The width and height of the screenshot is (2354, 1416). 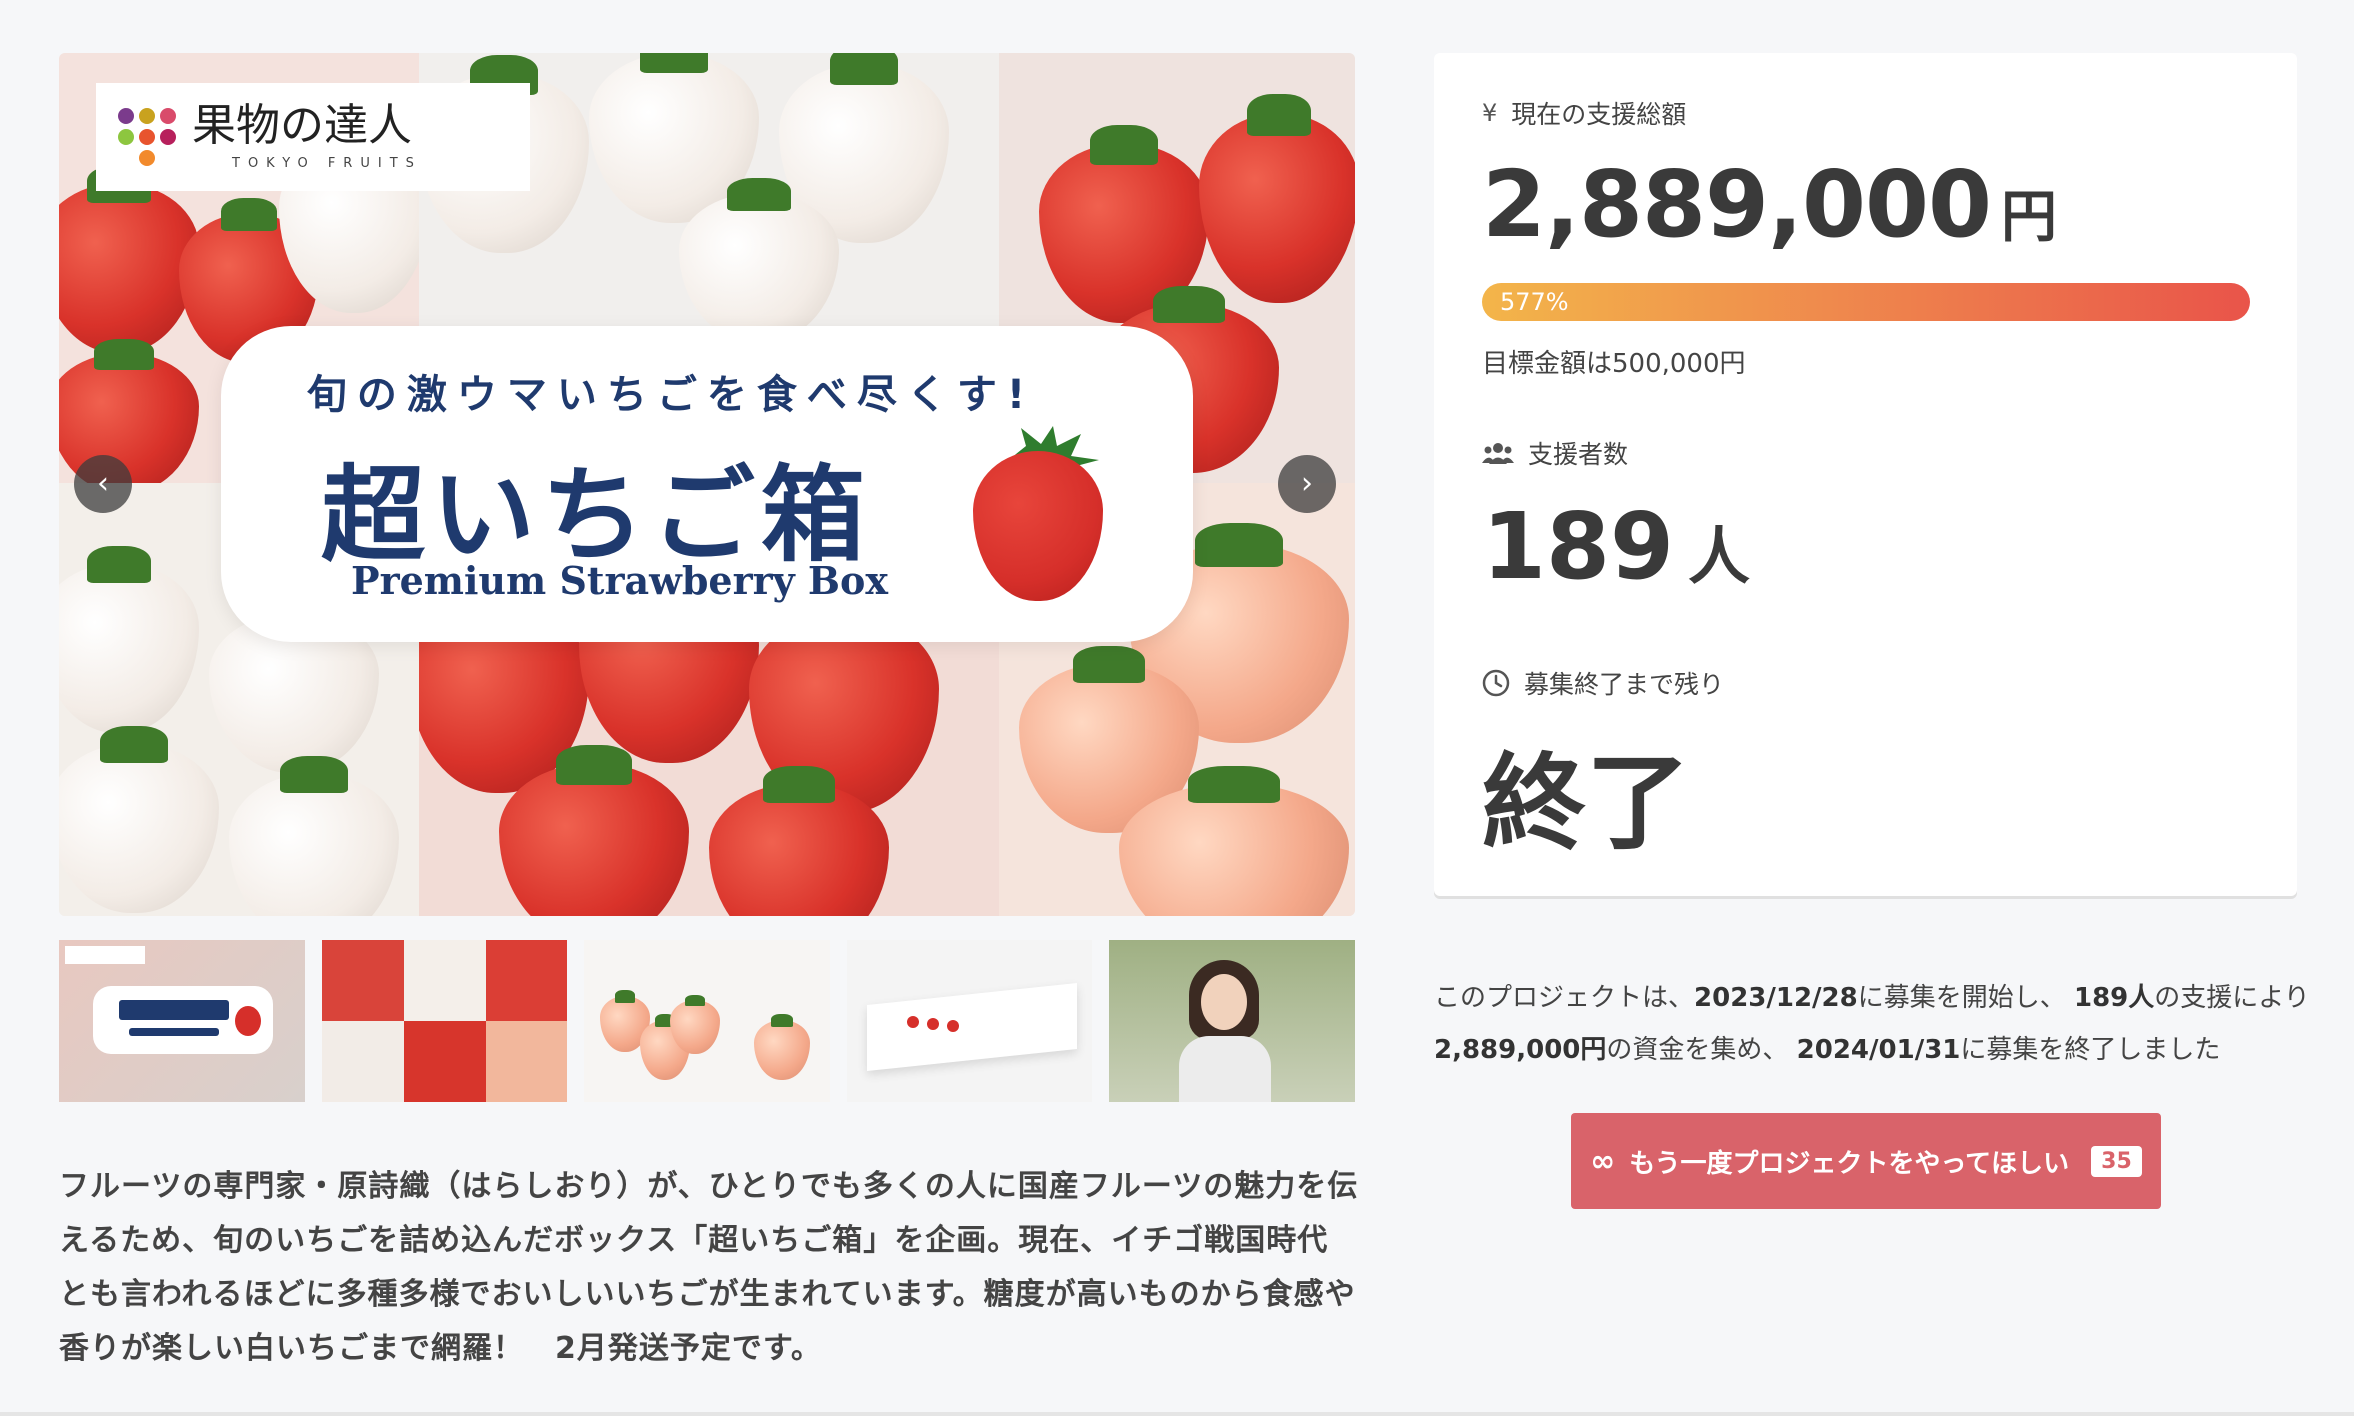 I want to click on remaining-label: 募集終了まで残り, so click(x=1603, y=683).